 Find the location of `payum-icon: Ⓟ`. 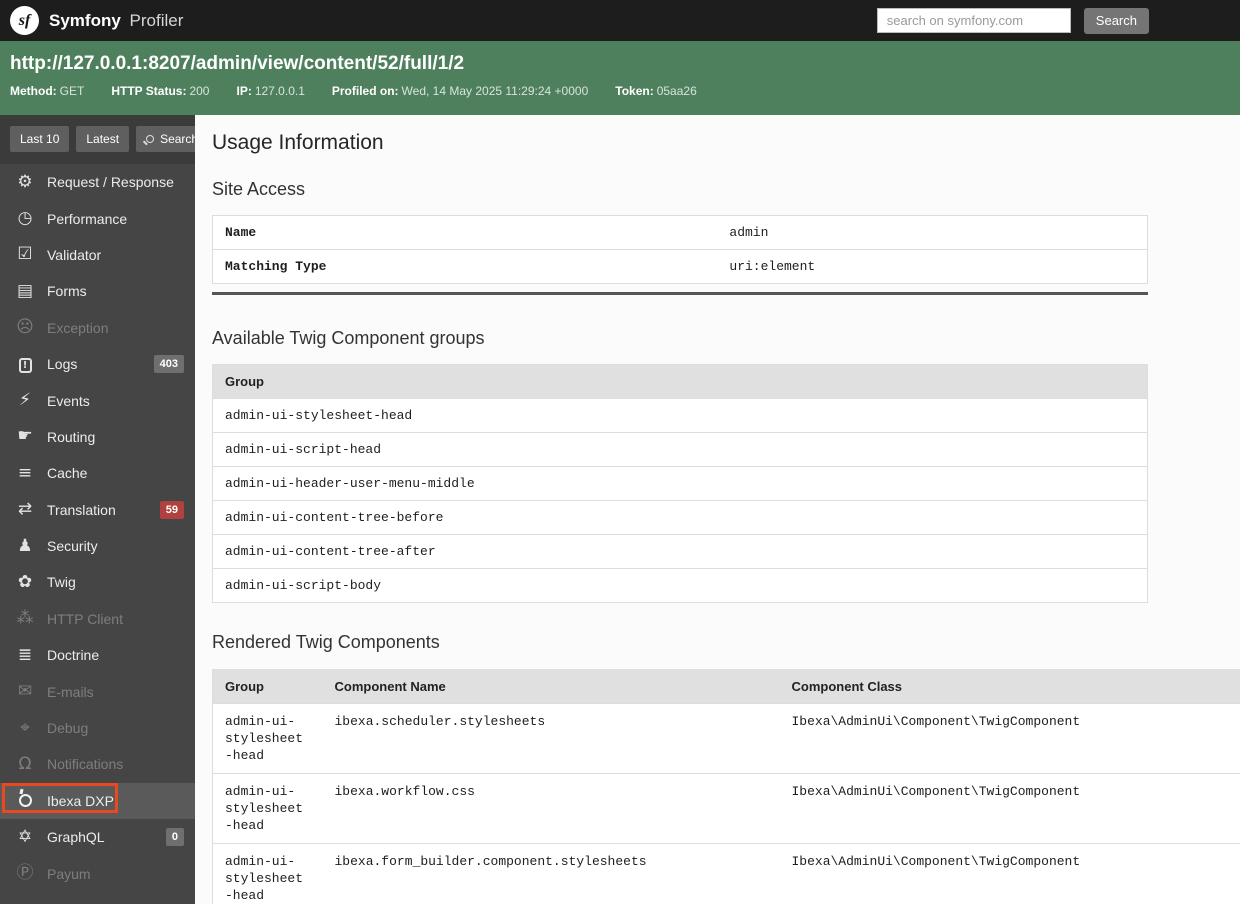

payum-icon: Ⓟ is located at coordinates (25, 873).